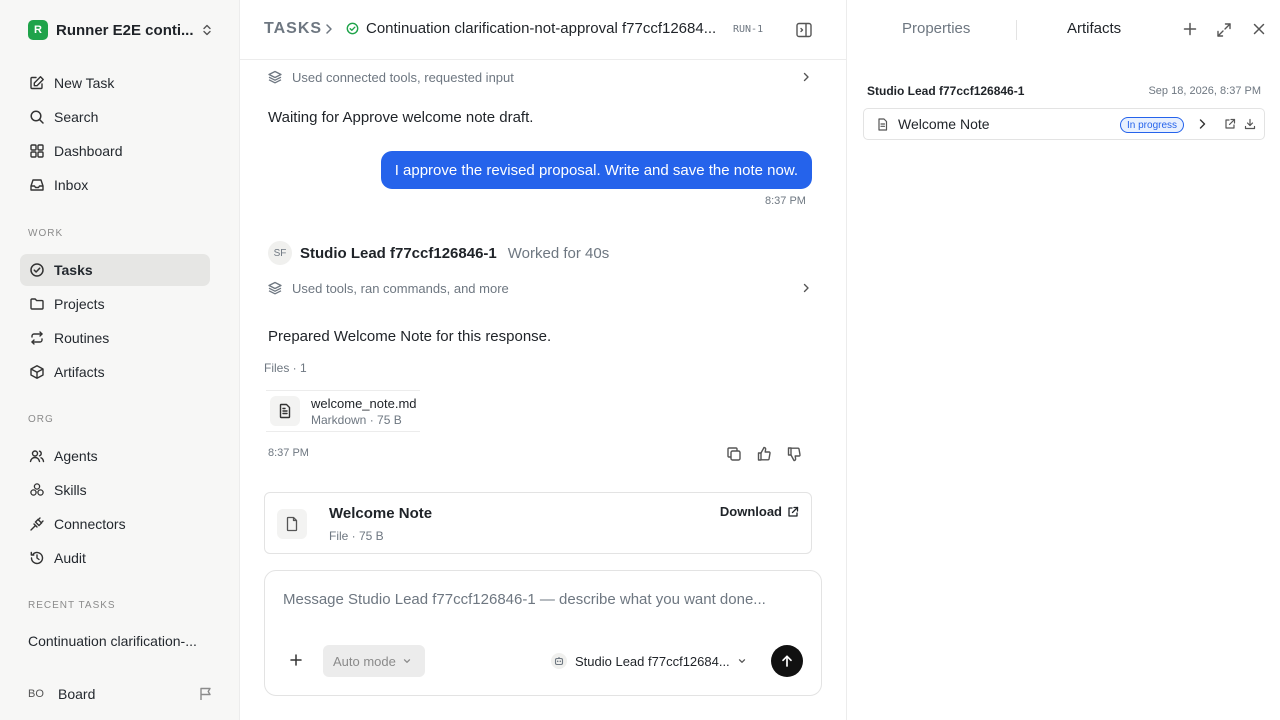 The width and height of the screenshot is (1280, 720). I want to click on pencil-square-icon, so click(37, 83).